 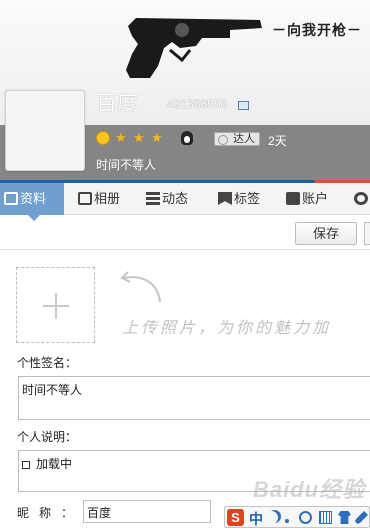 I want to click on gear-icon, so click(x=361, y=198).